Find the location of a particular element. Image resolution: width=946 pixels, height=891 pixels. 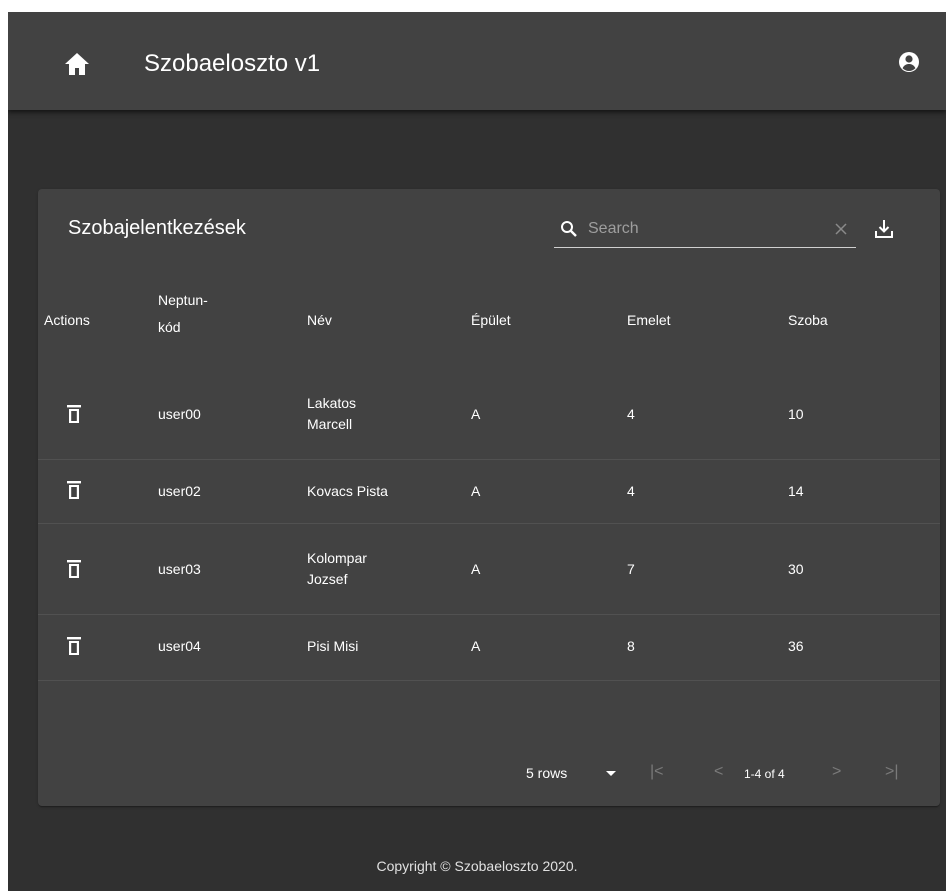

first-page-button: |< is located at coordinates (657, 772).